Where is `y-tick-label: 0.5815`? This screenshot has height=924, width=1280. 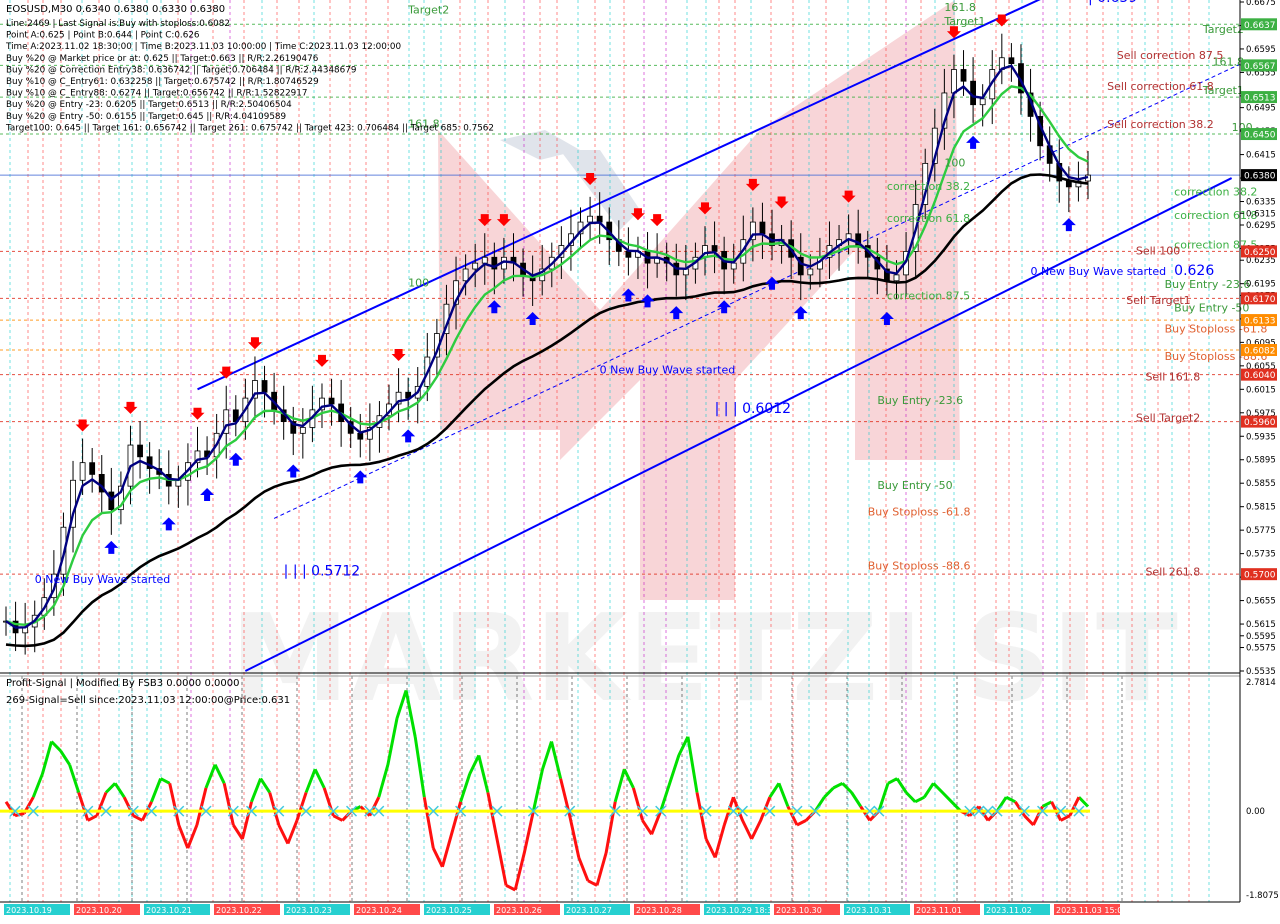 y-tick-label: 0.5815 is located at coordinates (1261, 508).